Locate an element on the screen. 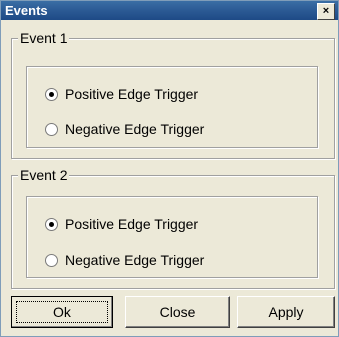 The image size is (339, 337). event-1-positive-edge-radio: Positive Edge Trigger is located at coordinates (121, 94).